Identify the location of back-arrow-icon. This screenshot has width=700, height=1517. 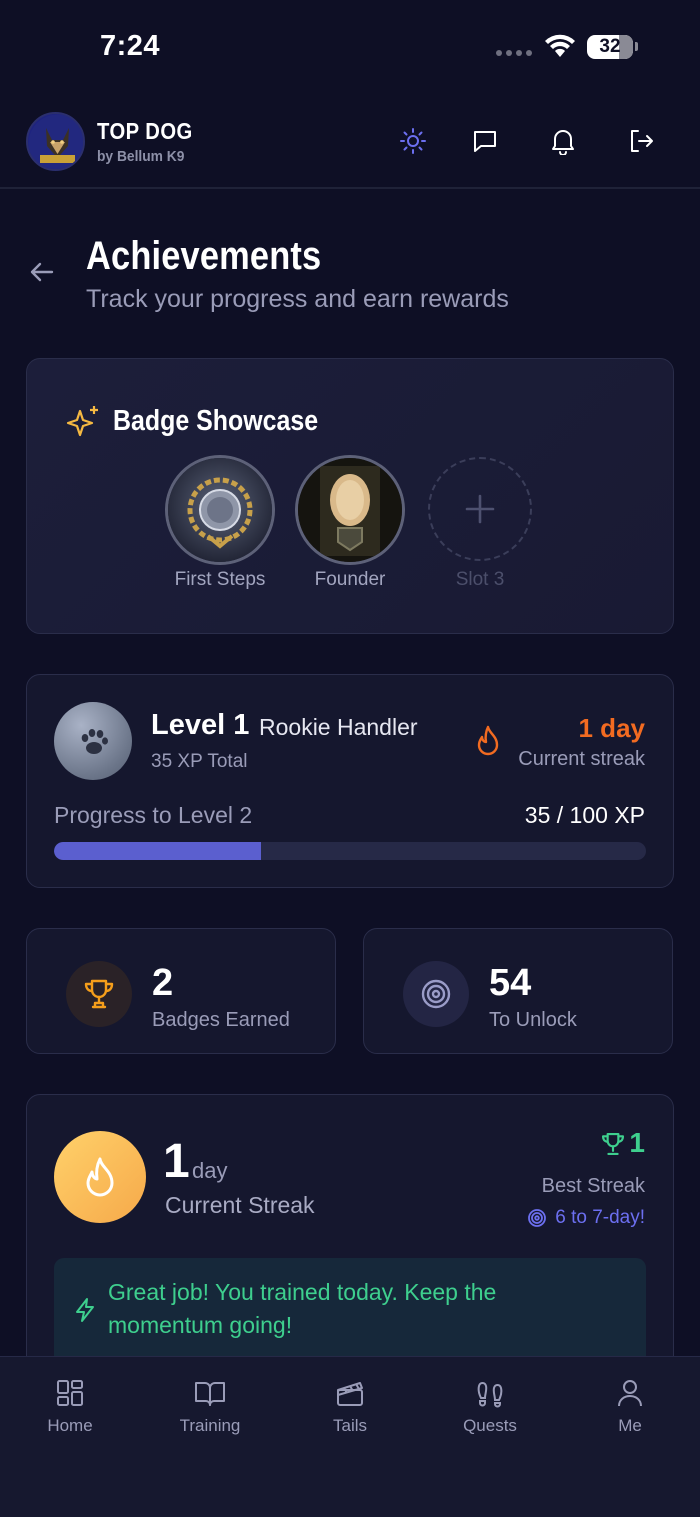
(42, 274).